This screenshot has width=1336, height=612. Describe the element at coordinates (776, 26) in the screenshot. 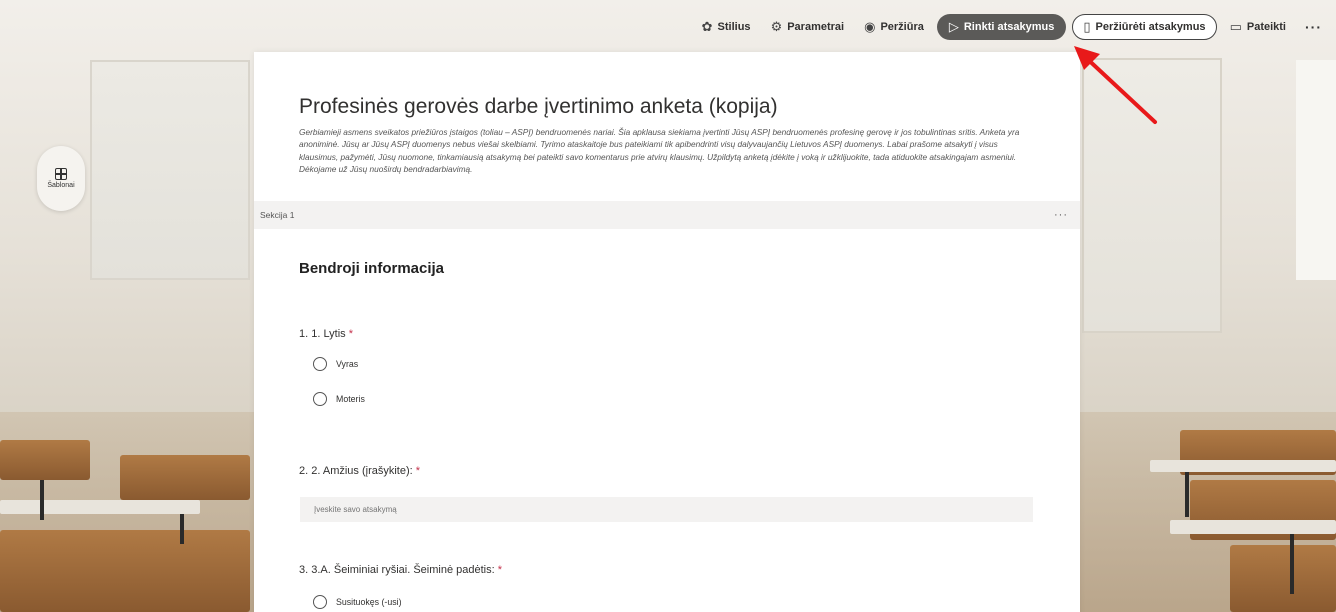

I see `gear-icon: ⚙` at that location.